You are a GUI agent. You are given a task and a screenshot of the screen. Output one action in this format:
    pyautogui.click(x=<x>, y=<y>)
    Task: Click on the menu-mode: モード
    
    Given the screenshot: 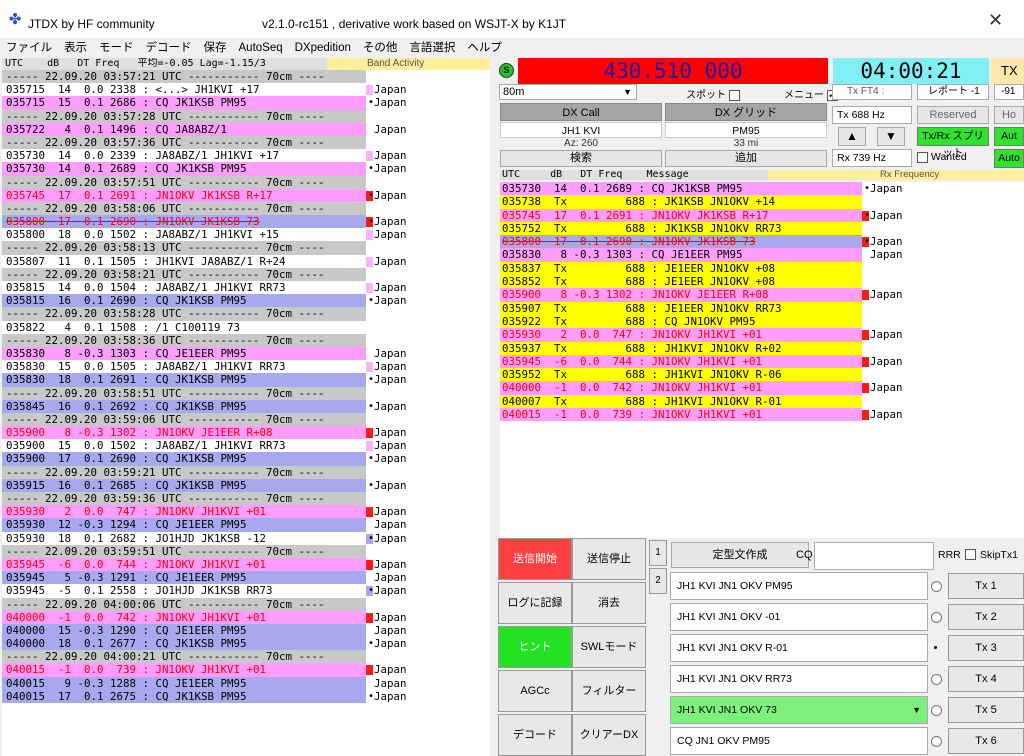 What is the action you would take?
    pyautogui.click(x=116, y=48)
    